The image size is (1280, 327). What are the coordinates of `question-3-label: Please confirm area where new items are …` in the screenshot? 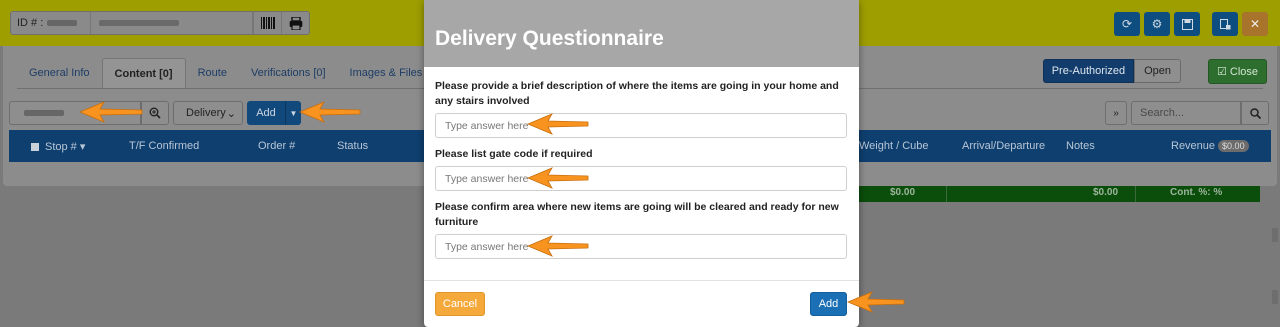 It's located at (637, 214).